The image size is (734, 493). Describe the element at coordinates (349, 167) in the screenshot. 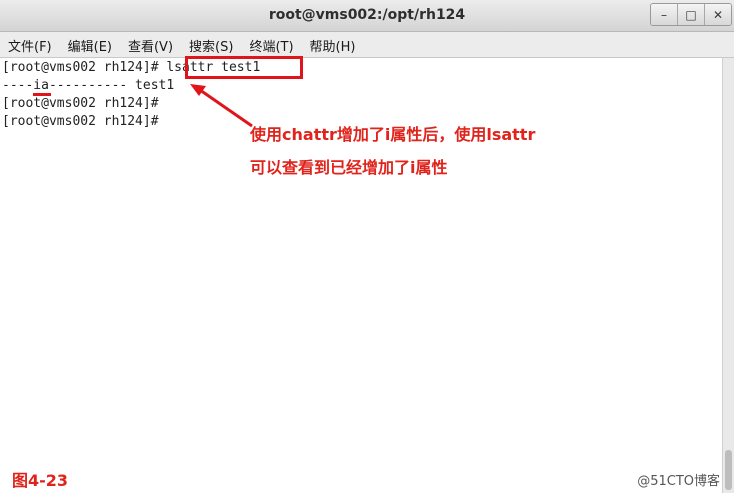

I see `annotation-line-2: 可以查看到已经增加了i属性` at that location.